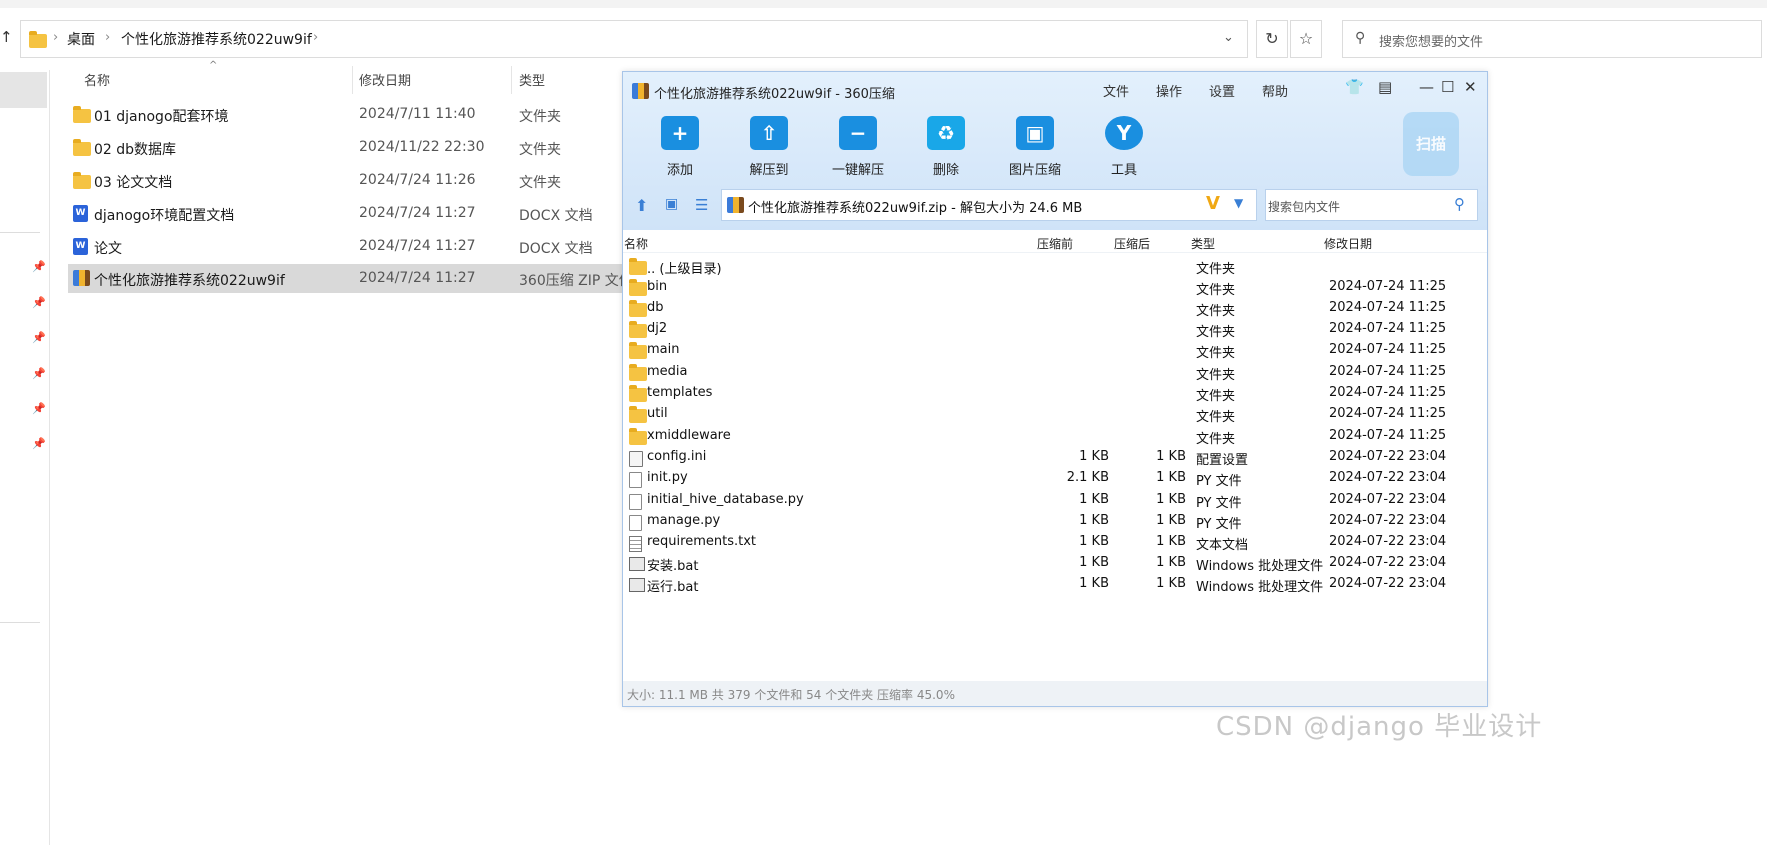 The width and height of the screenshot is (1767, 845). I want to click on archive-row: media 文件夹 2024-07-24 11:25, so click(1055, 372).